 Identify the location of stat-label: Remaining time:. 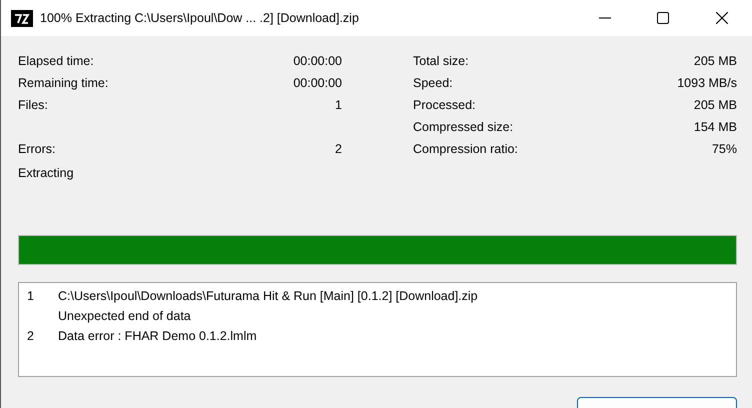
(63, 83).